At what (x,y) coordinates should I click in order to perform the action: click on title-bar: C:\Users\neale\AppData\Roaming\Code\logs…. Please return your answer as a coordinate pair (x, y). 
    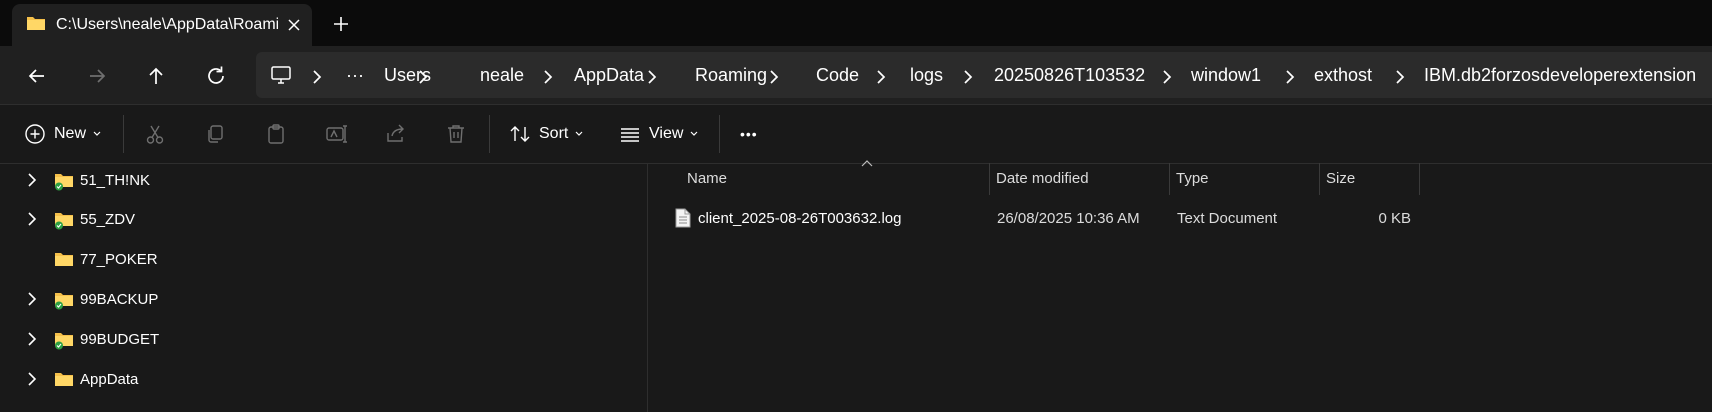
    Looking at the image, I should click on (856, 23).